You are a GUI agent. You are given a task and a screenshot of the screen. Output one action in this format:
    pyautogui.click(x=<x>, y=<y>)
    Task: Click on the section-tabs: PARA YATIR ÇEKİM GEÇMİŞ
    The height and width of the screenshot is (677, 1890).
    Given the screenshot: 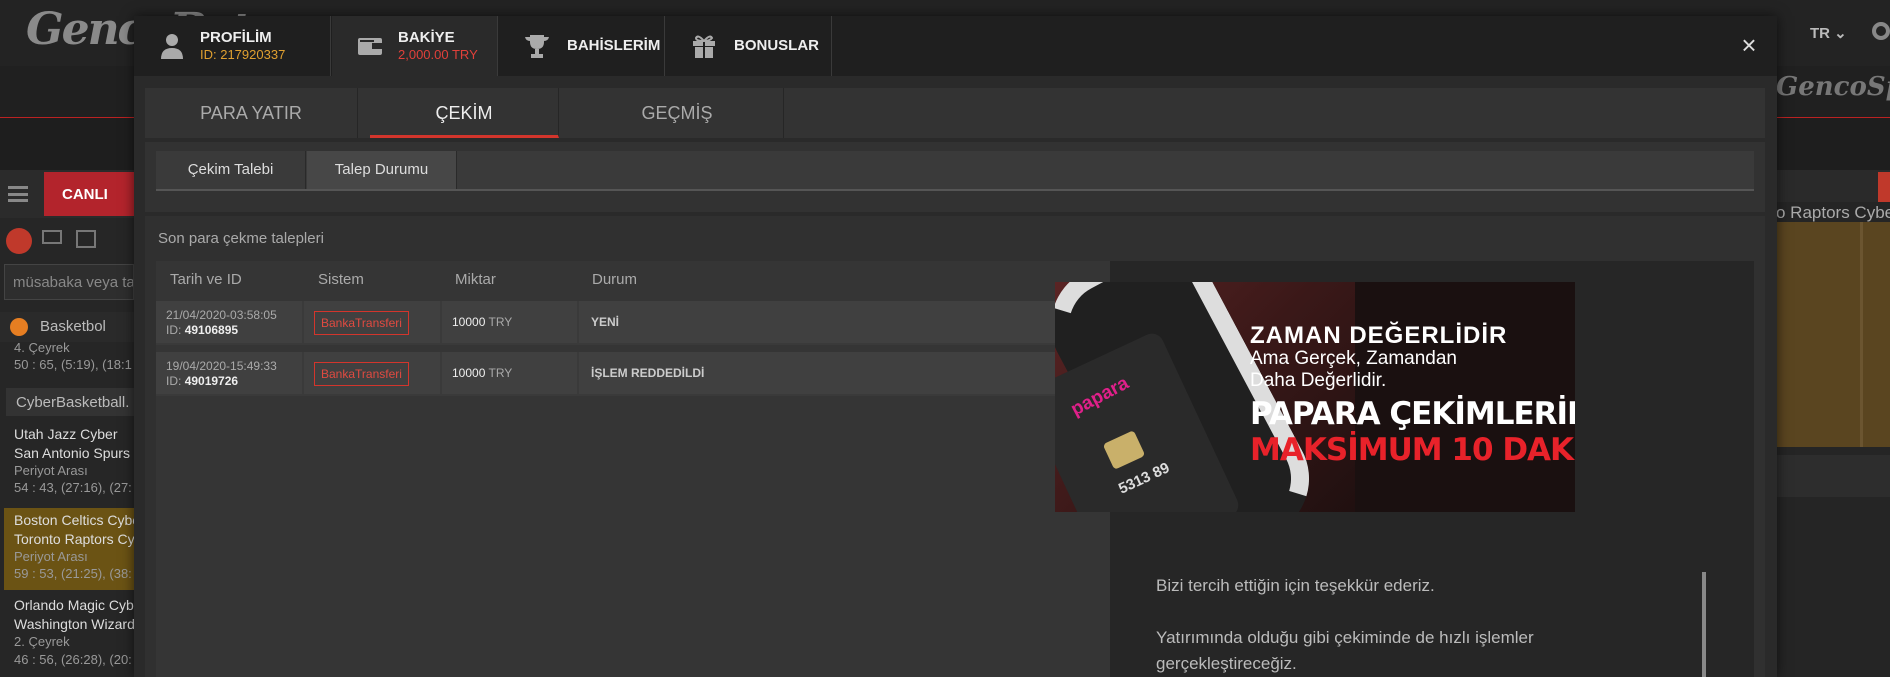 What is the action you would take?
    pyautogui.click(x=955, y=113)
    